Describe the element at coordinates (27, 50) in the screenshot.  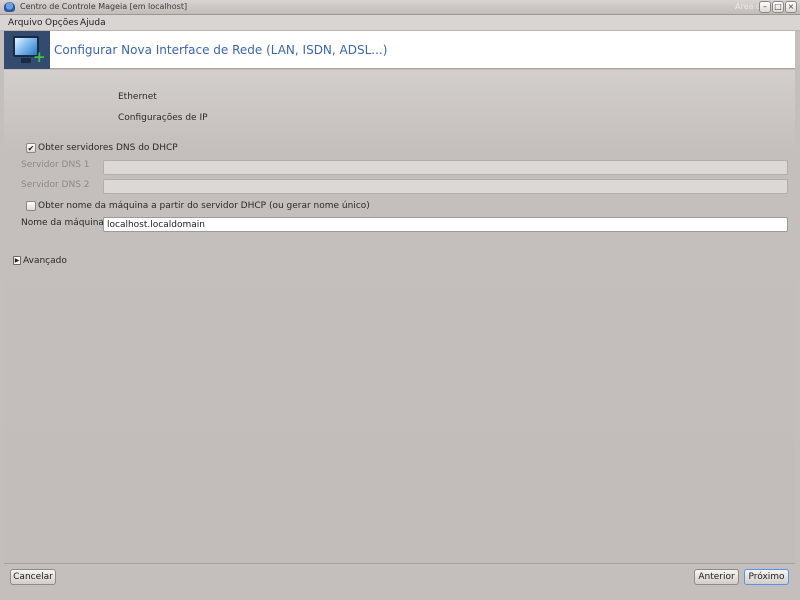
I see `network-monitor-add-icon: +` at that location.